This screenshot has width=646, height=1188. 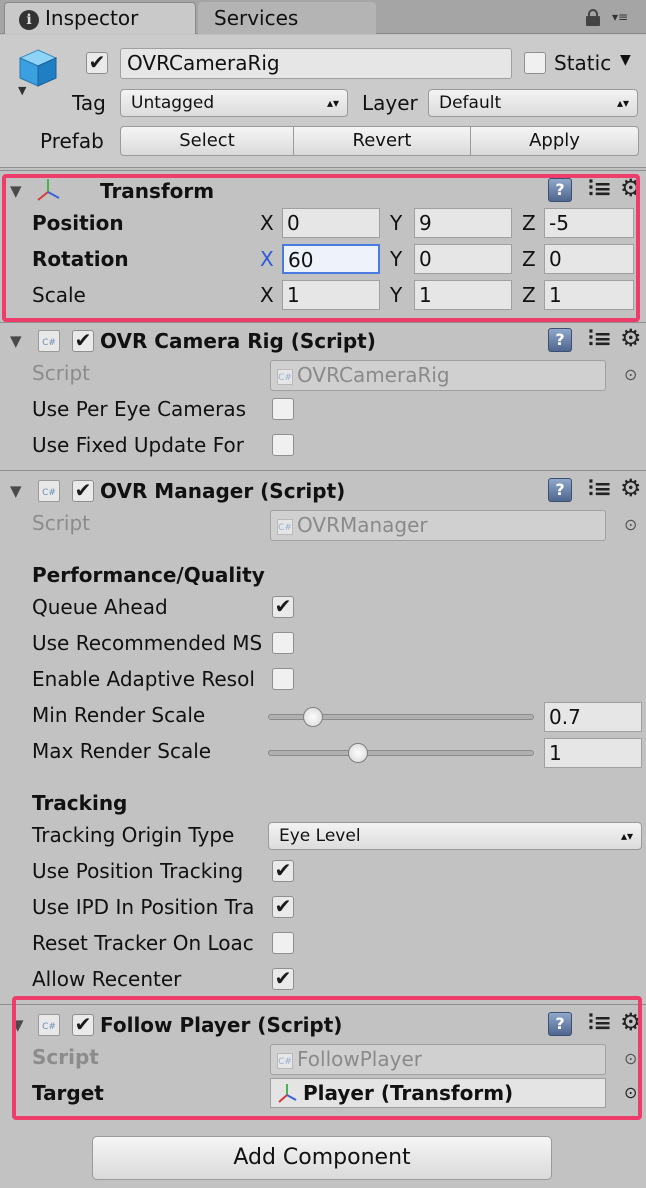 I want to click on camera-rig-enabled-checkbox: ✔, so click(x=83, y=341).